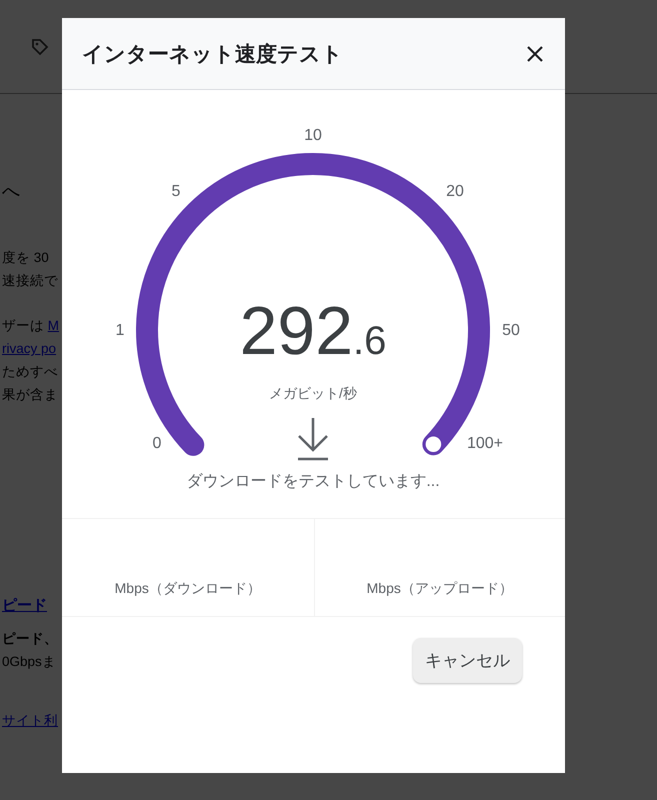 This screenshot has width=657, height=800. What do you see at coordinates (485, 443) in the screenshot?
I see `tick-label: 100+` at bounding box center [485, 443].